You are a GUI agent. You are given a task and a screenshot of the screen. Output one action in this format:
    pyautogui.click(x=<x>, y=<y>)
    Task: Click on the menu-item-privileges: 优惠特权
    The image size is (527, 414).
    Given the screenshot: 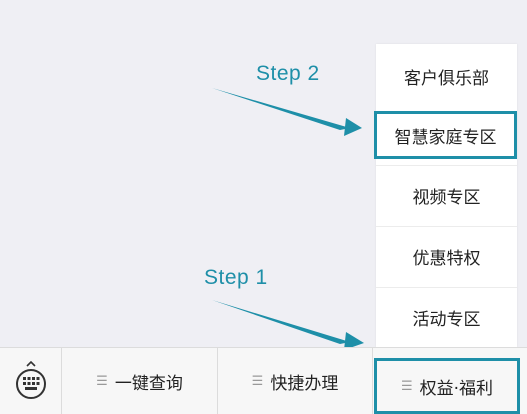 What is the action you would take?
    pyautogui.click(x=446, y=256)
    